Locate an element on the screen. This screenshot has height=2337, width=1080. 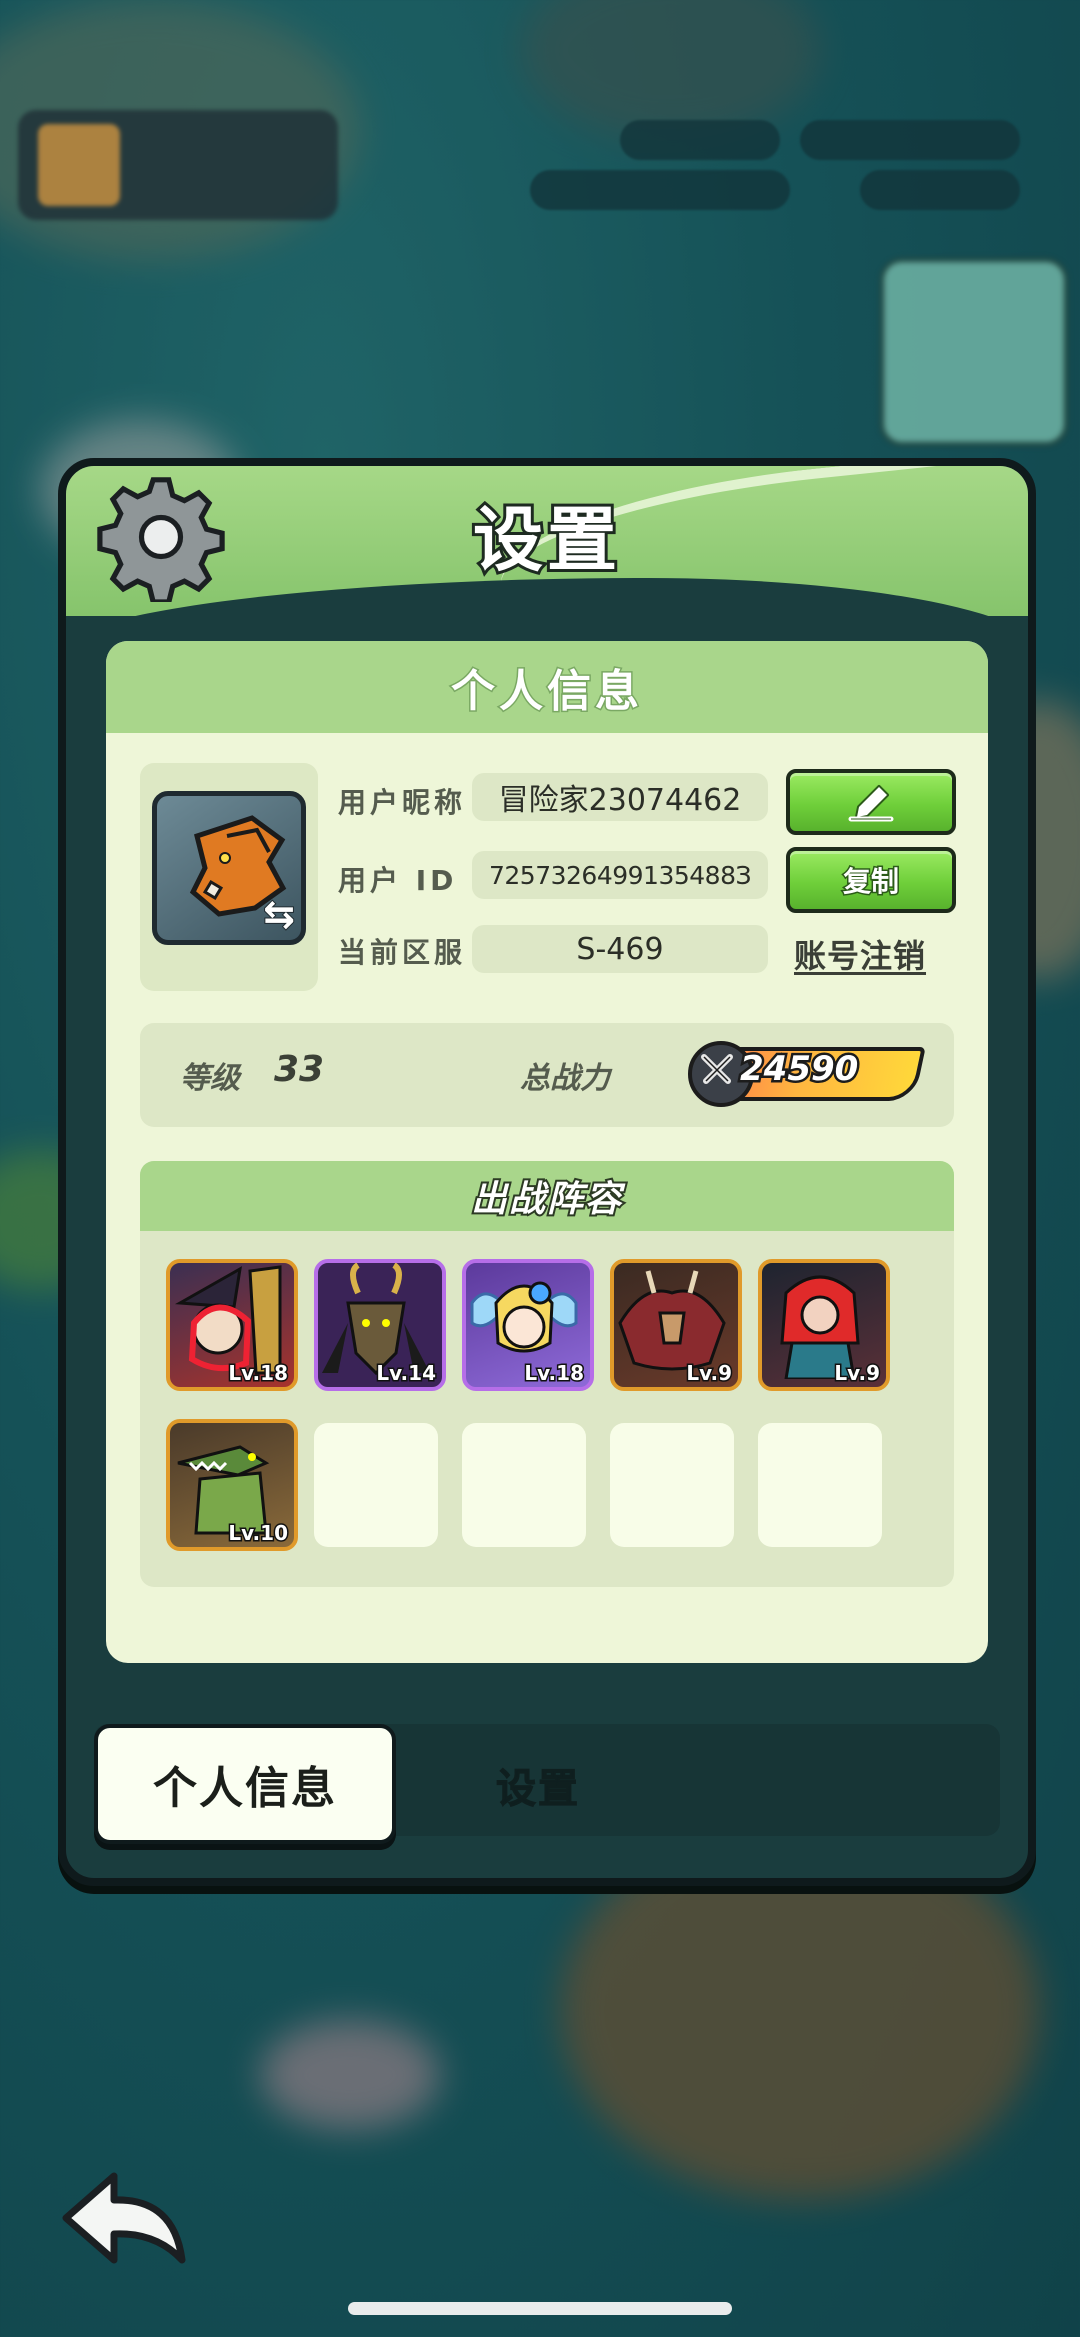
user-id-label: 用户 ID is located at coordinates (398, 880).